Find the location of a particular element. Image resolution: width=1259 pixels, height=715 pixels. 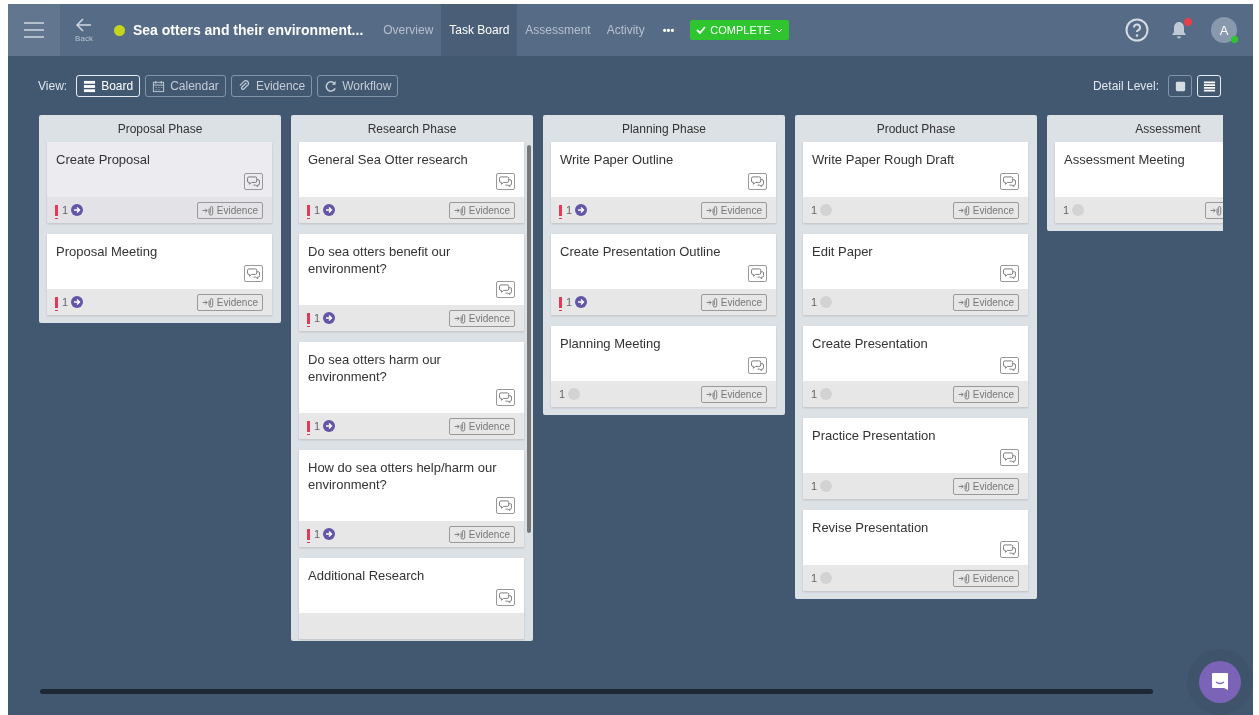

card-title: Create Presentation Outline is located at coordinates (641, 252).